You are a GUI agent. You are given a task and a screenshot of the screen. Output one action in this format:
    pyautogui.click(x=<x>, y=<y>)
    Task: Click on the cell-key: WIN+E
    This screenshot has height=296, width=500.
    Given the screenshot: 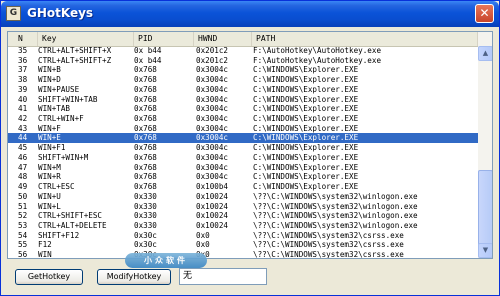 What is the action you would take?
    pyautogui.click(x=49, y=138)
    